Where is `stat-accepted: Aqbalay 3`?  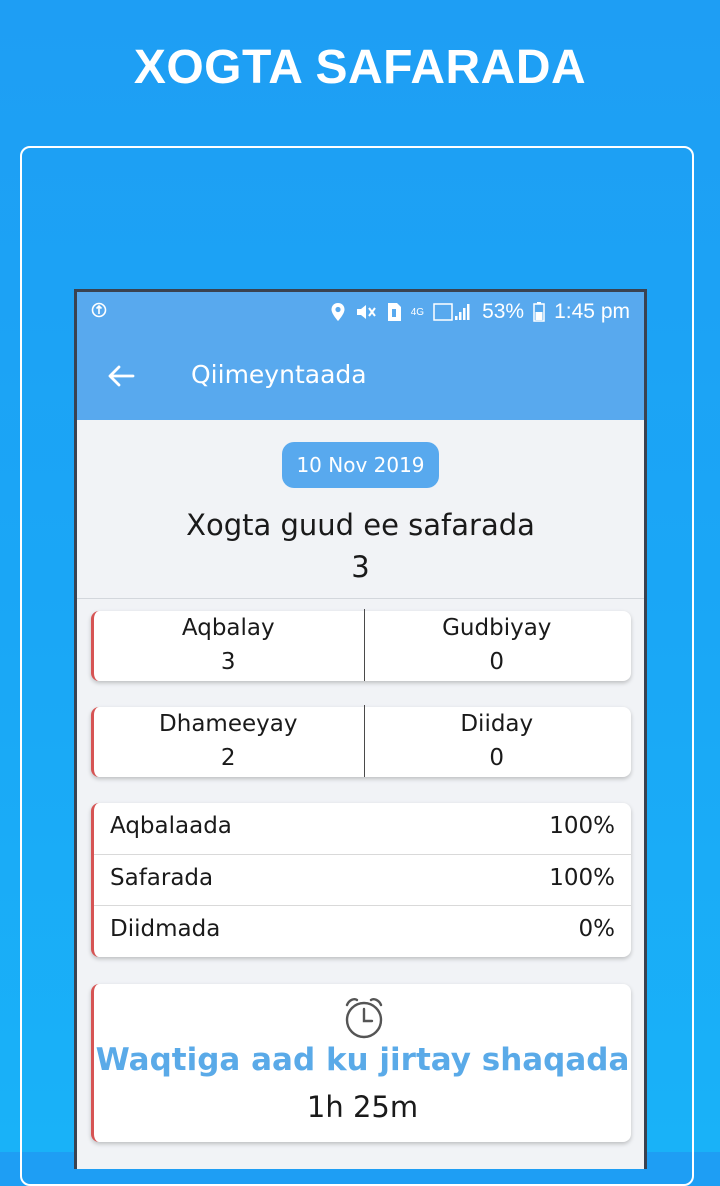 stat-accepted: Aqbalay 3 is located at coordinates (228, 646).